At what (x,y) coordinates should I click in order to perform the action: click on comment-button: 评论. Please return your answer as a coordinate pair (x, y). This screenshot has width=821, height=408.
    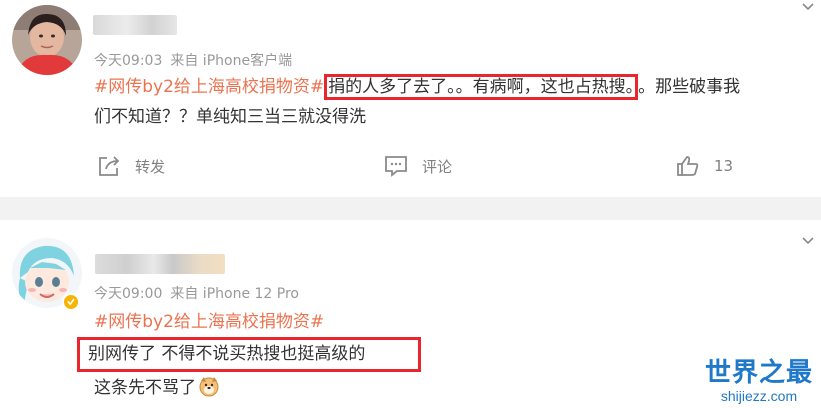
    Looking at the image, I should click on (418, 166).